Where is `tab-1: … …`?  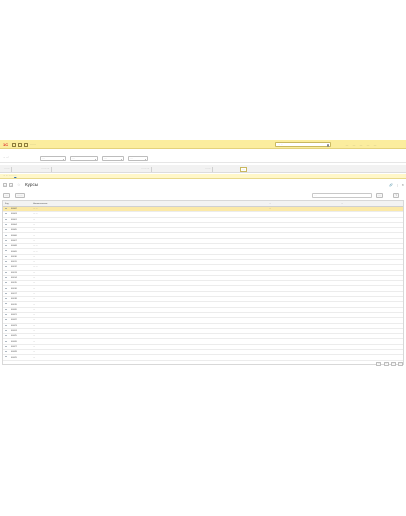 tab-1: … … is located at coordinates (7, 169).